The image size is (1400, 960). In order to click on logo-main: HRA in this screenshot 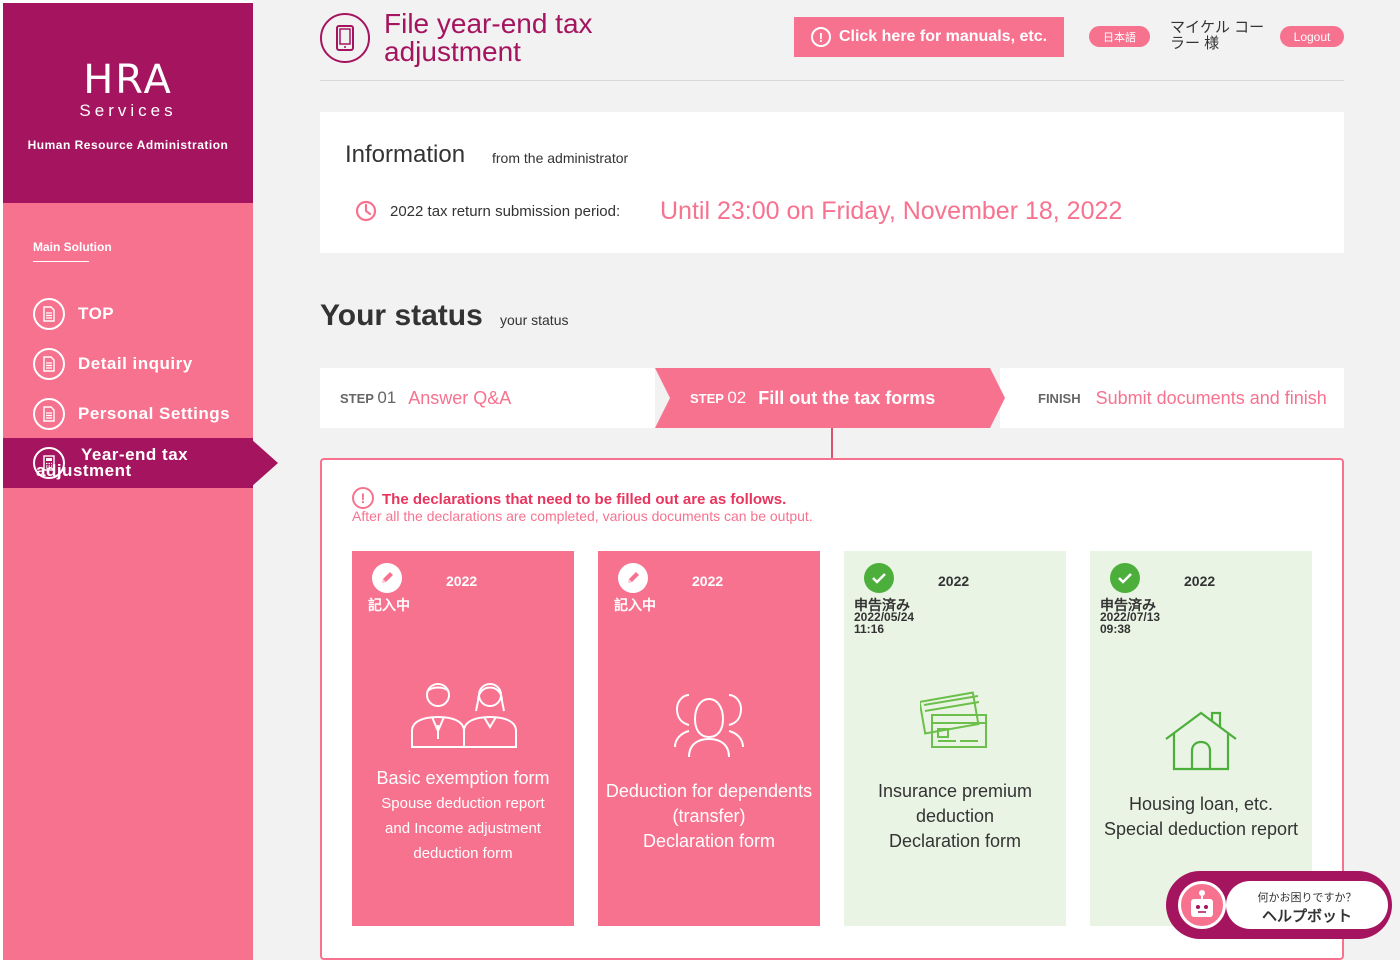, I will do `click(128, 80)`.